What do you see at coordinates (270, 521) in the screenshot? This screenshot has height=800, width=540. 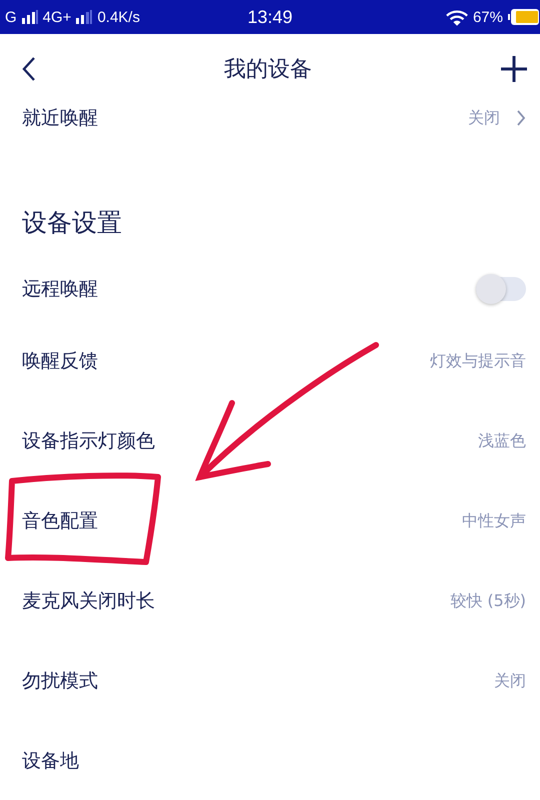 I see `settings-row: 音色配置 中性女声` at bounding box center [270, 521].